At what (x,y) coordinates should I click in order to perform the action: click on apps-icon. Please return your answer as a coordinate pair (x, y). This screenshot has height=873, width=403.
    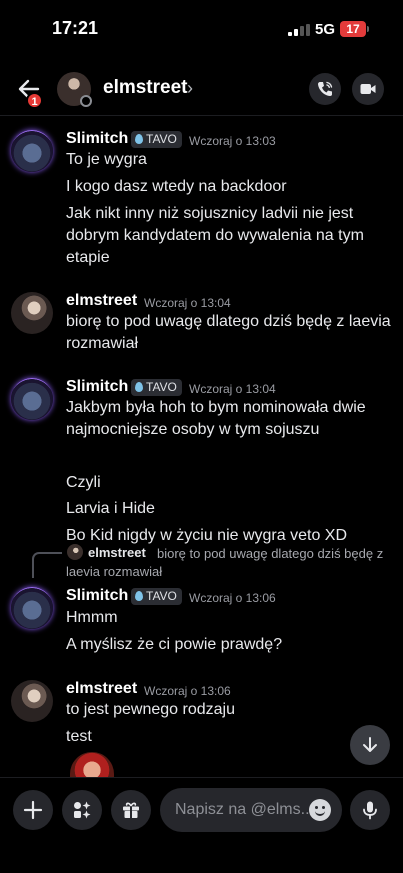
    Looking at the image, I should click on (82, 810).